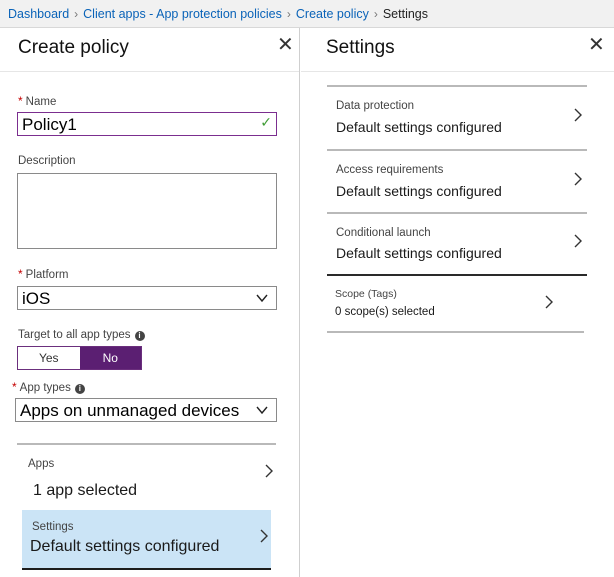 The height and width of the screenshot is (577, 614). I want to click on conditional-launch-value: Default settings configured, so click(419, 253).